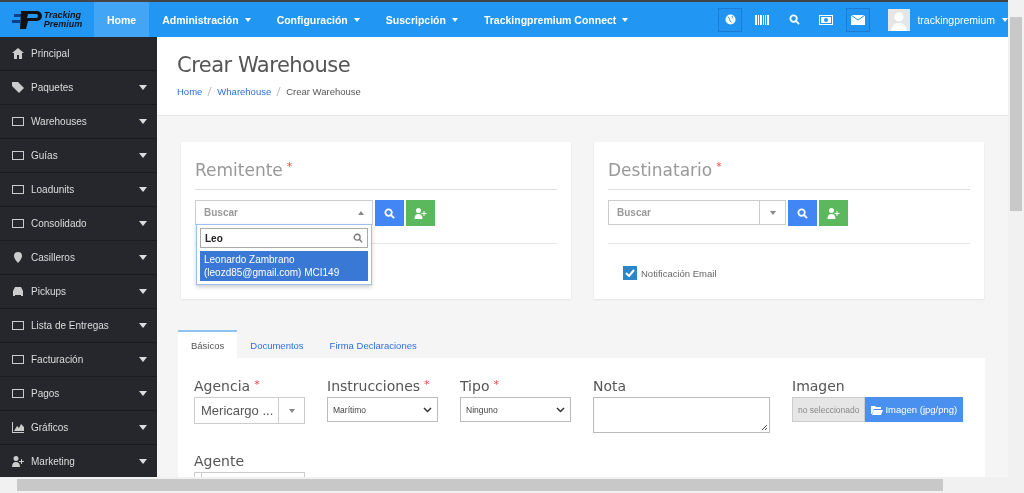 This screenshot has width=1024, height=493. Describe the element at coordinates (78, 190) in the screenshot. I see `sidebar-item: Loadunits` at that location.